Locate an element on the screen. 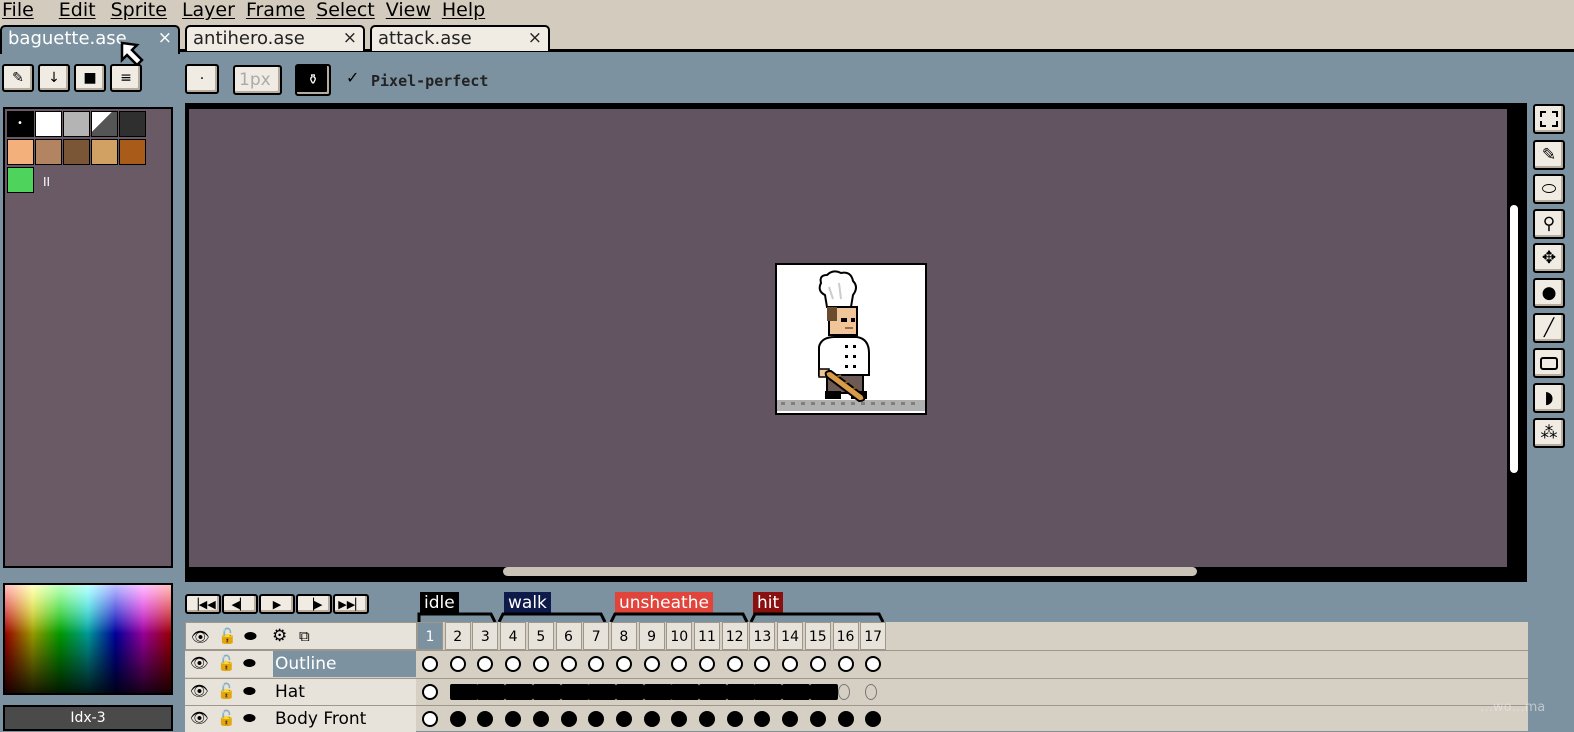  sprite-canvas is located at coordinates (851, 339).